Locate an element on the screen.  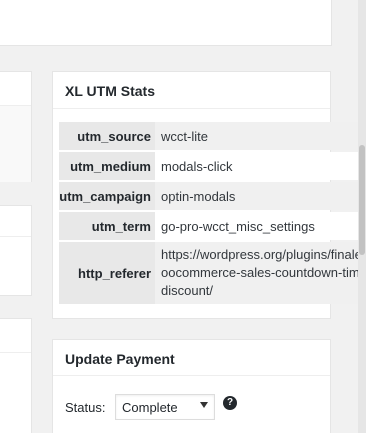
utm-value: modals-click is located at coordinates (260, 166).